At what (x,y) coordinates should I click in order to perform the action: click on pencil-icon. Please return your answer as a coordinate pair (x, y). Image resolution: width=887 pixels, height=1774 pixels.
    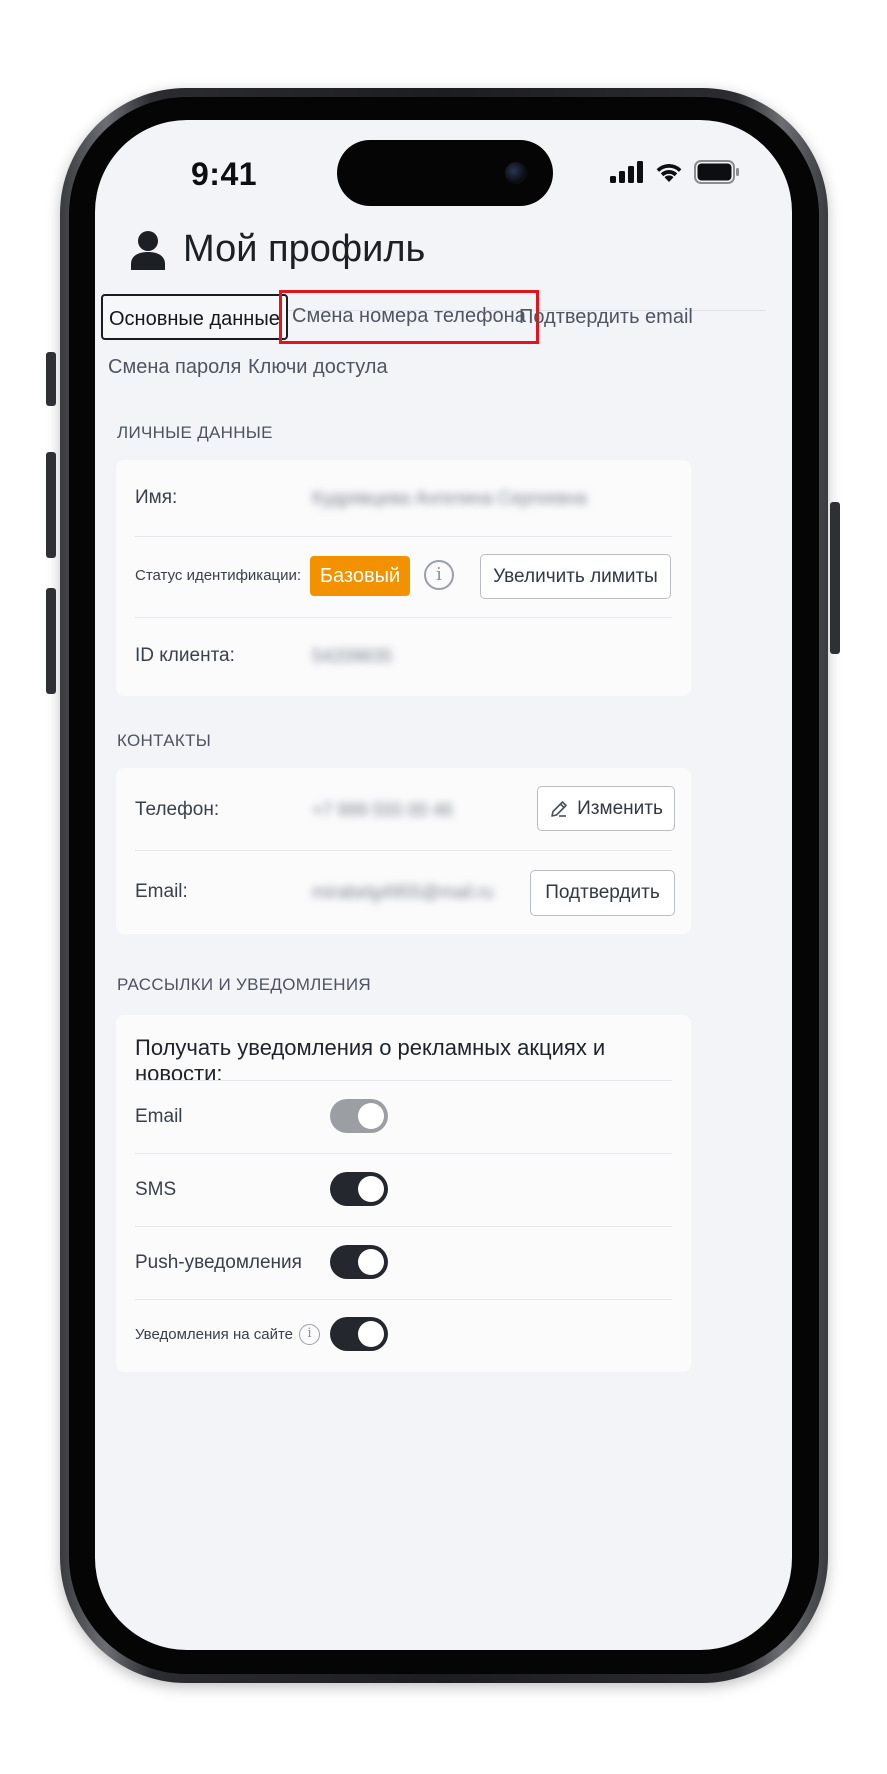
    Looking at the image, I should click on (559, 808).